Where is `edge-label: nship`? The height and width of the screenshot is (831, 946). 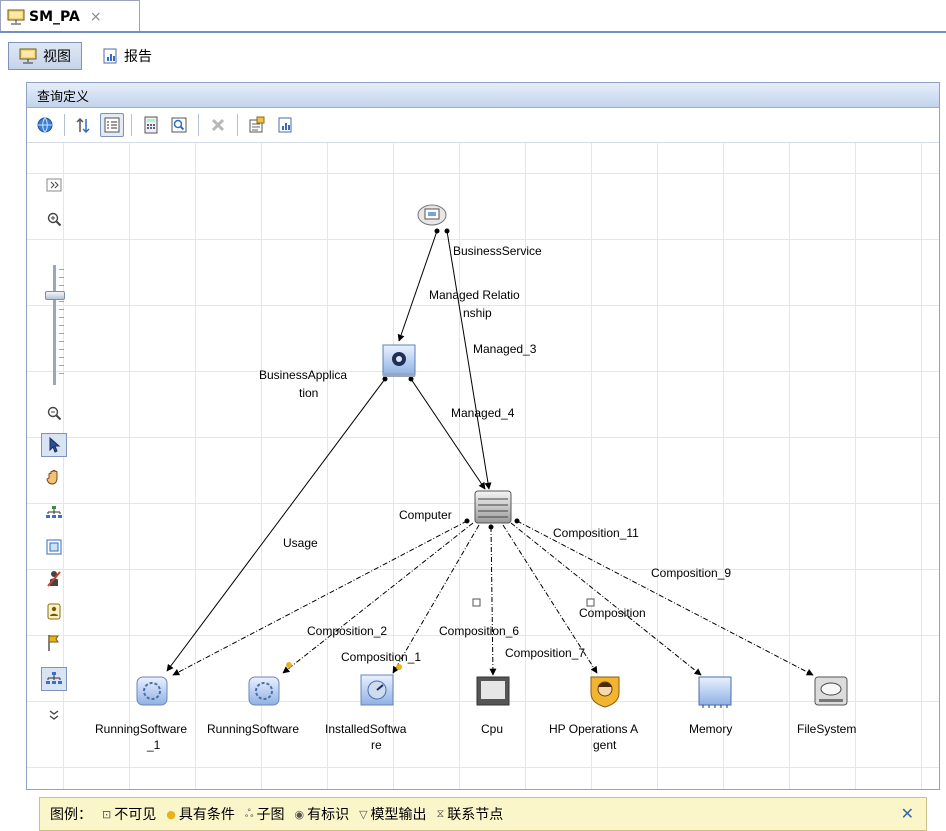
edge-label: nship is located at coordinates (477, 313).